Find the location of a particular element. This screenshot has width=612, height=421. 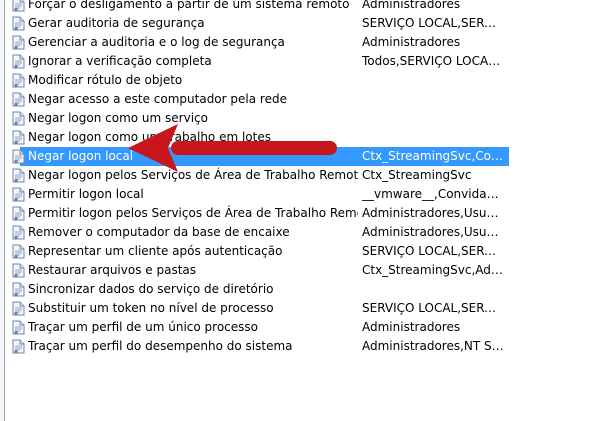

security-setting: Administradores,Usuários is located at coordinates (433, 232).